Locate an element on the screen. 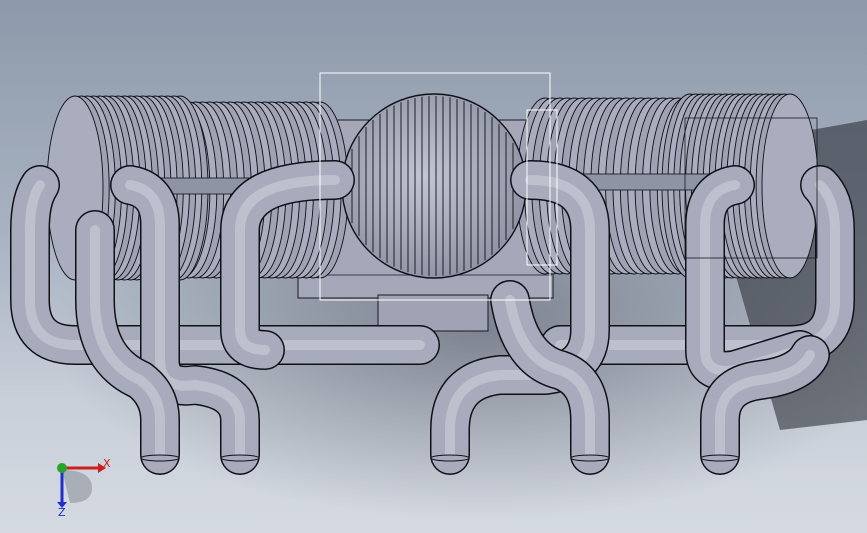 The image size is (867, 533). coordinate-triad: X Z is located at coordinates (84, 488).